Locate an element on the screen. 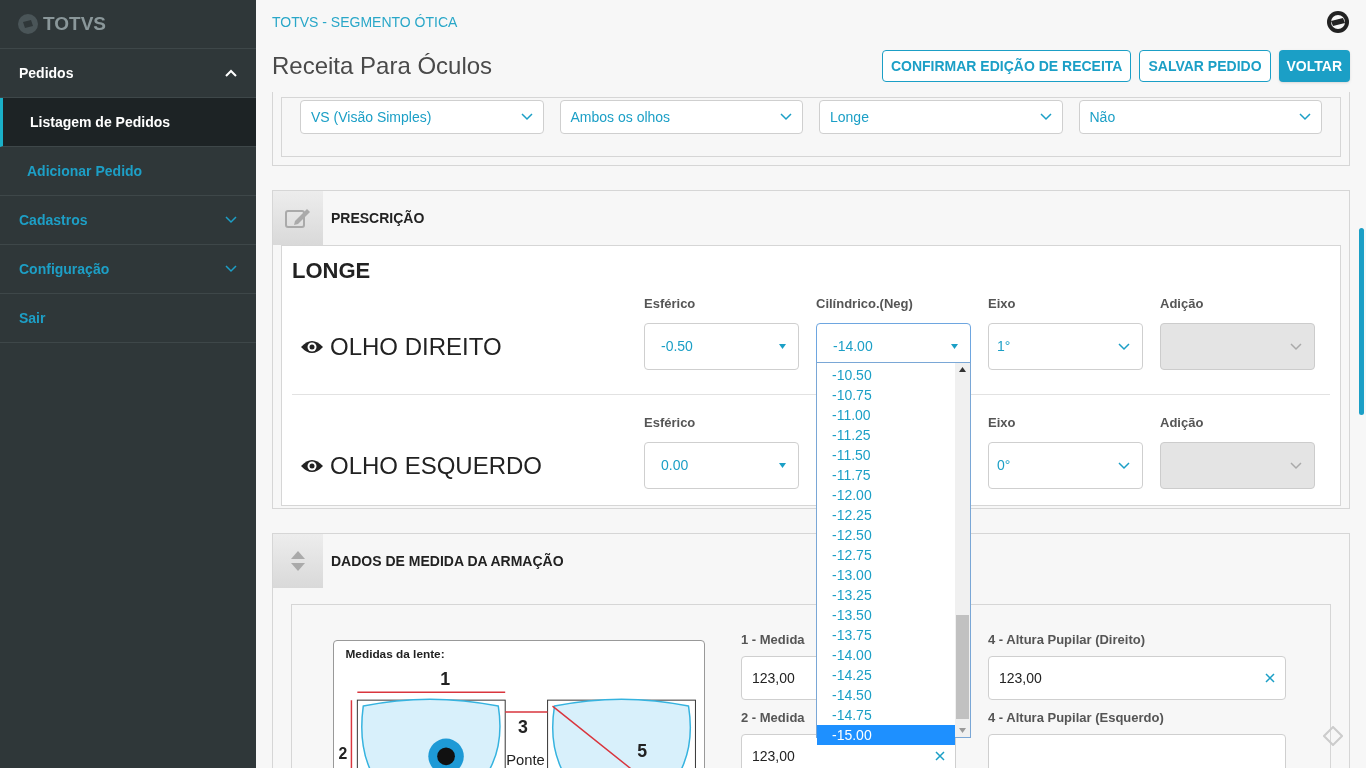 This screenshot has height=768, width=1366. dropdown-option: -13.50 is located at coordinates (886, 615).